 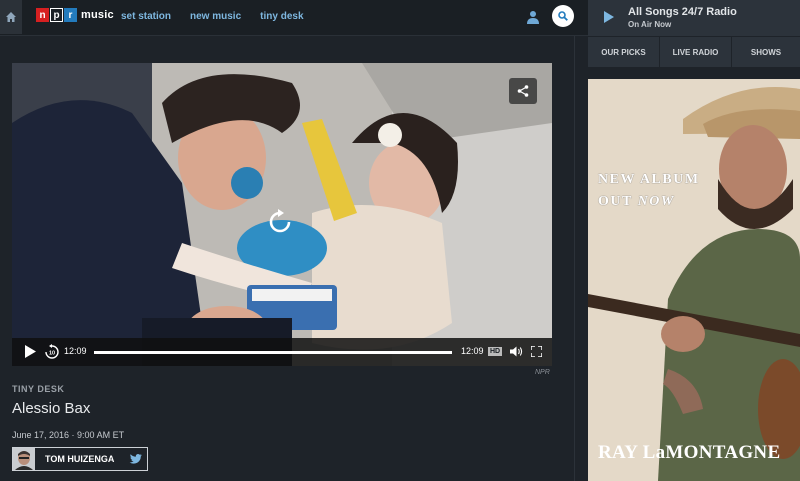 I want to click on video-controls: 10 12:09 12:09 HD, so click(x=282, y=352).